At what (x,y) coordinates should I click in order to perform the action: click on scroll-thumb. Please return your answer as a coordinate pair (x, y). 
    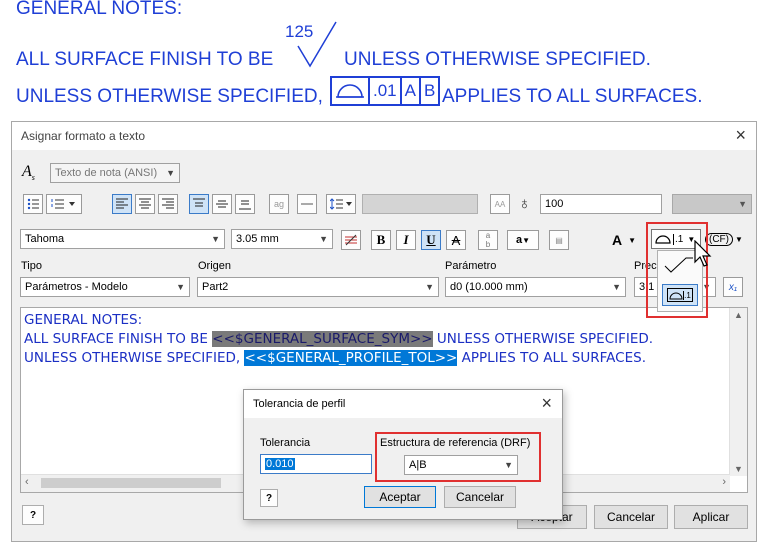
    Looking at the image, I should click on (131, 483).